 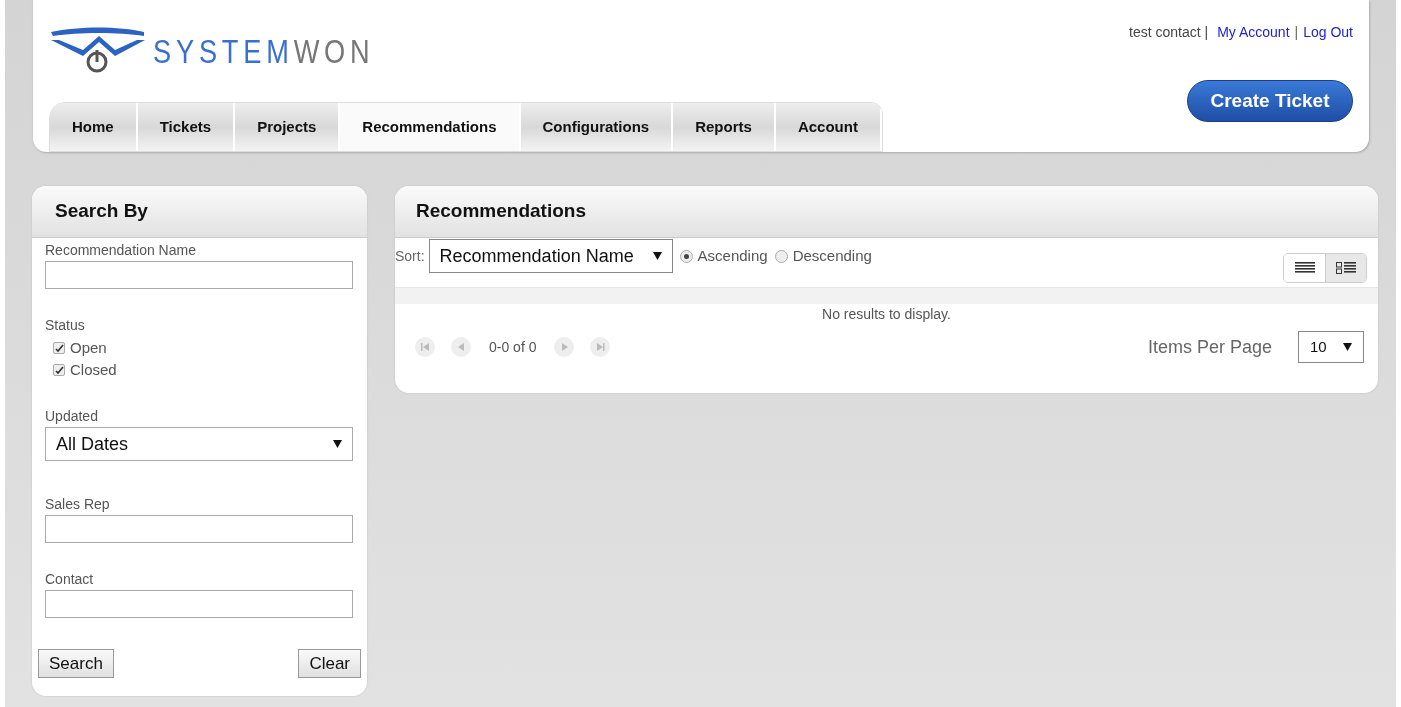 I want to click on panel-title: Recommendations, so click(x=501, y=211).